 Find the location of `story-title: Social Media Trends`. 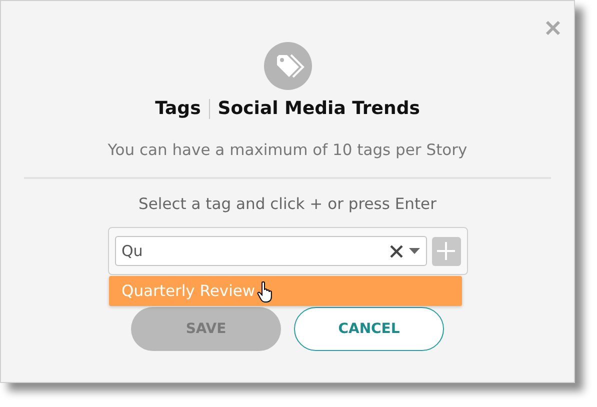

story-title: Social Media Trends is located at coordinates (319, 108).